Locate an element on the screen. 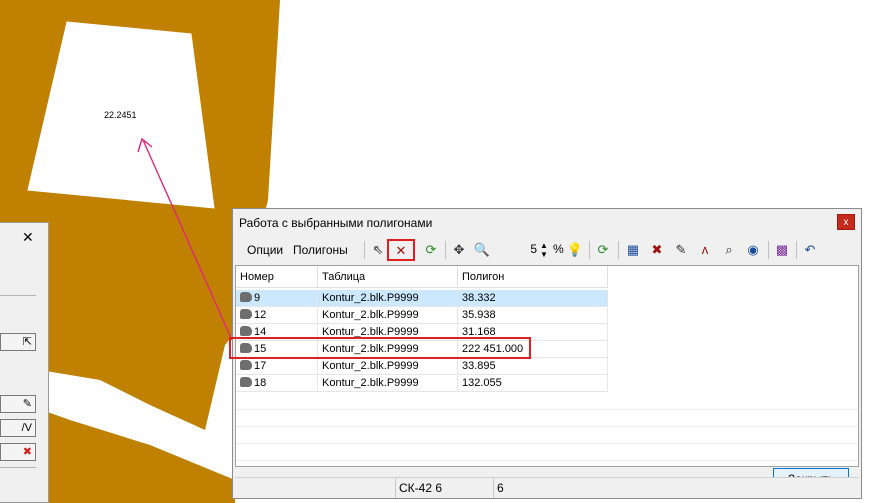 This screenshot has height=503, width=871. zoom-icon: 🔍 is located at coordinates (482, 250).